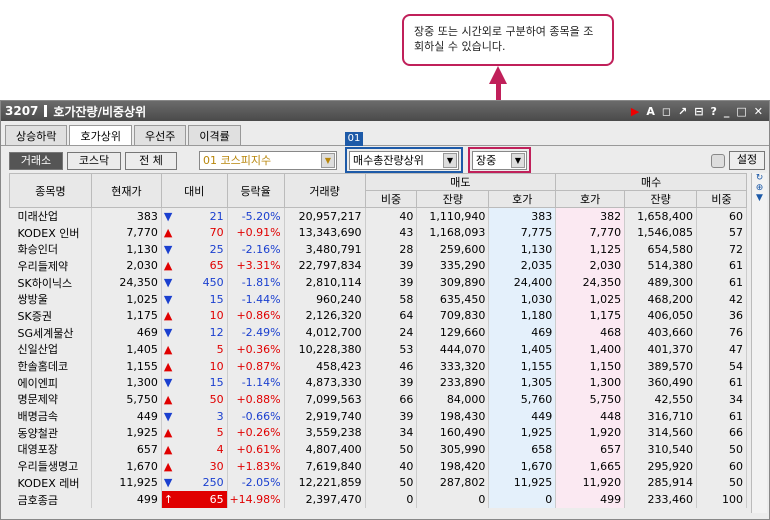 The height and width of the screenshot is (520, 770). I want to click on arrow-up-icon: ▲, so click(168, 449).